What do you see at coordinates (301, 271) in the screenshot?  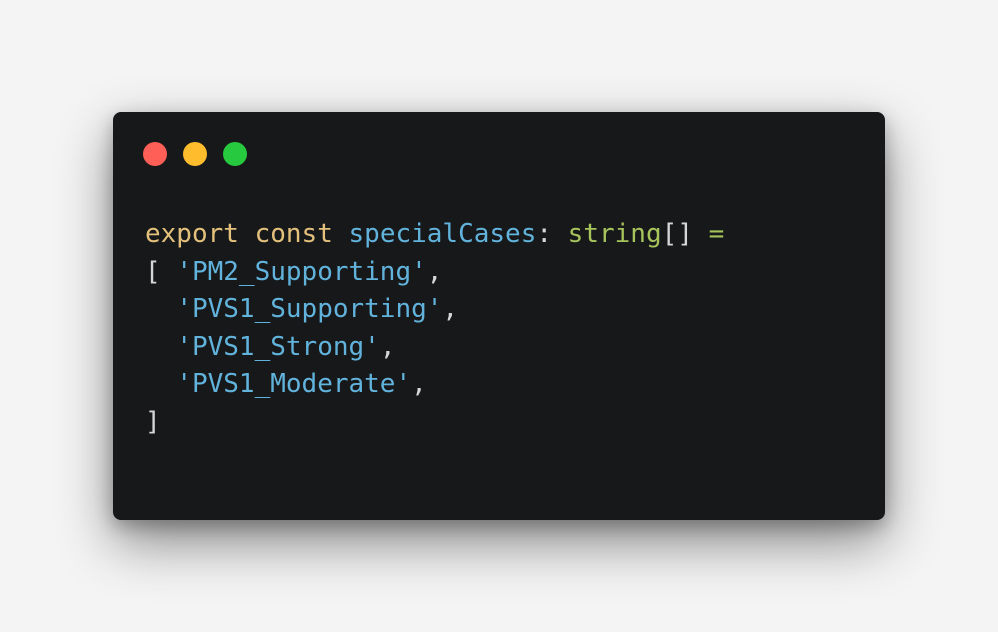 I see `string-value: 'PM2_Supporting'` at bounding box center [301, 271].